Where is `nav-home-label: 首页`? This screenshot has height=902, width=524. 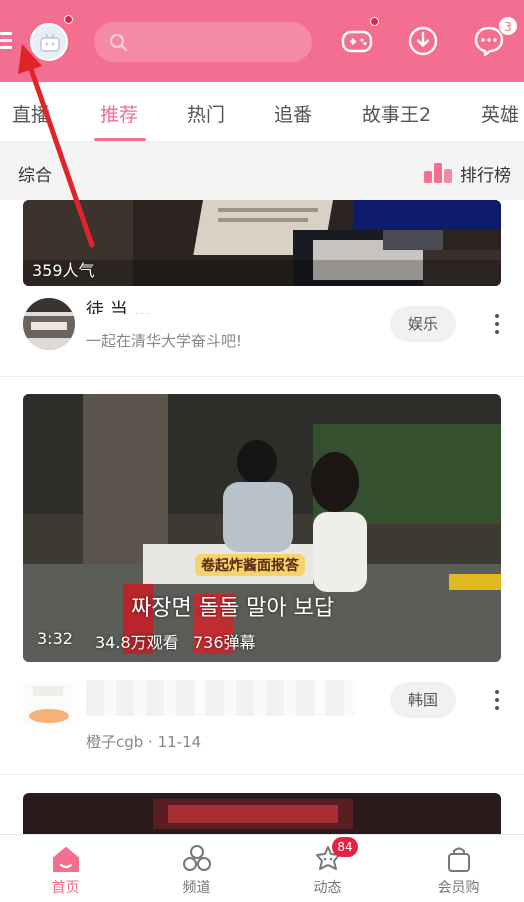 nav-home-label: 首页 is located at coordinates (65, 888).